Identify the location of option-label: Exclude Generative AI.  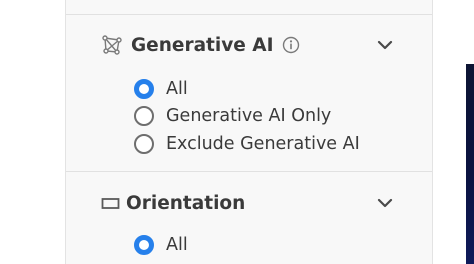
(263, 144).